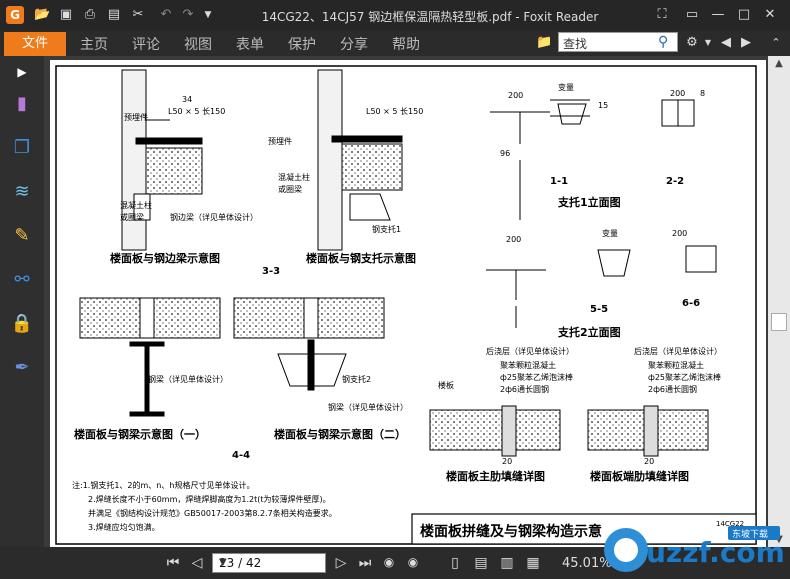 The height and width of the screenshot is (579, 790). I want to click on scroll-up-icon: ▲, so click(779, 63).